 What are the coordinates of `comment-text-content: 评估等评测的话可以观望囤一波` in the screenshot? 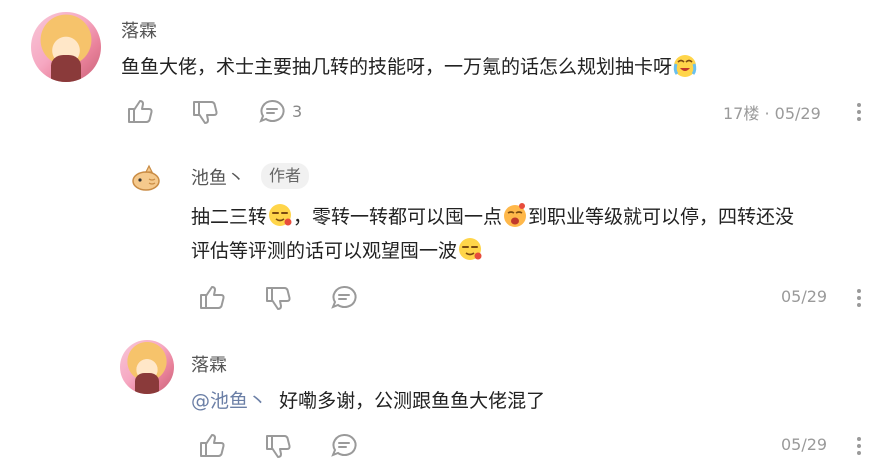 It's located at (324, 251).